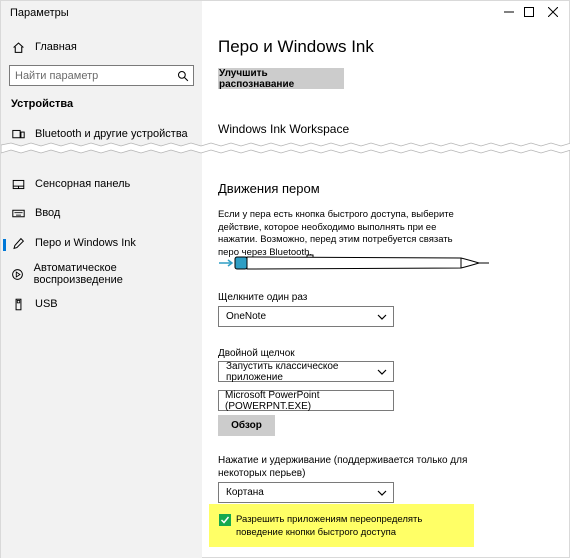  Describe the element at coordinates (18, 184) in the screenshot. I see `touchpad-icon` at that location.